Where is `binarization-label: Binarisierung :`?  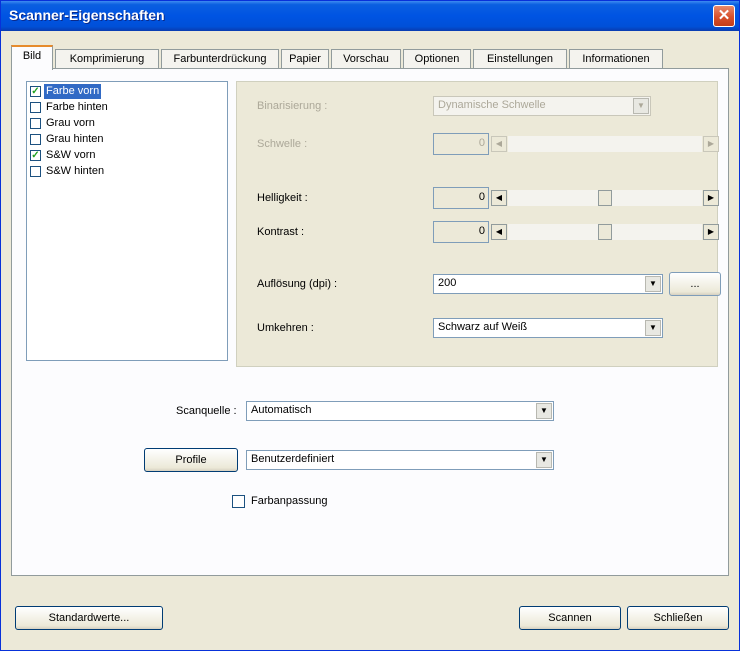
binarization-label: Binarisierung : is located at coordinates (292, 106).